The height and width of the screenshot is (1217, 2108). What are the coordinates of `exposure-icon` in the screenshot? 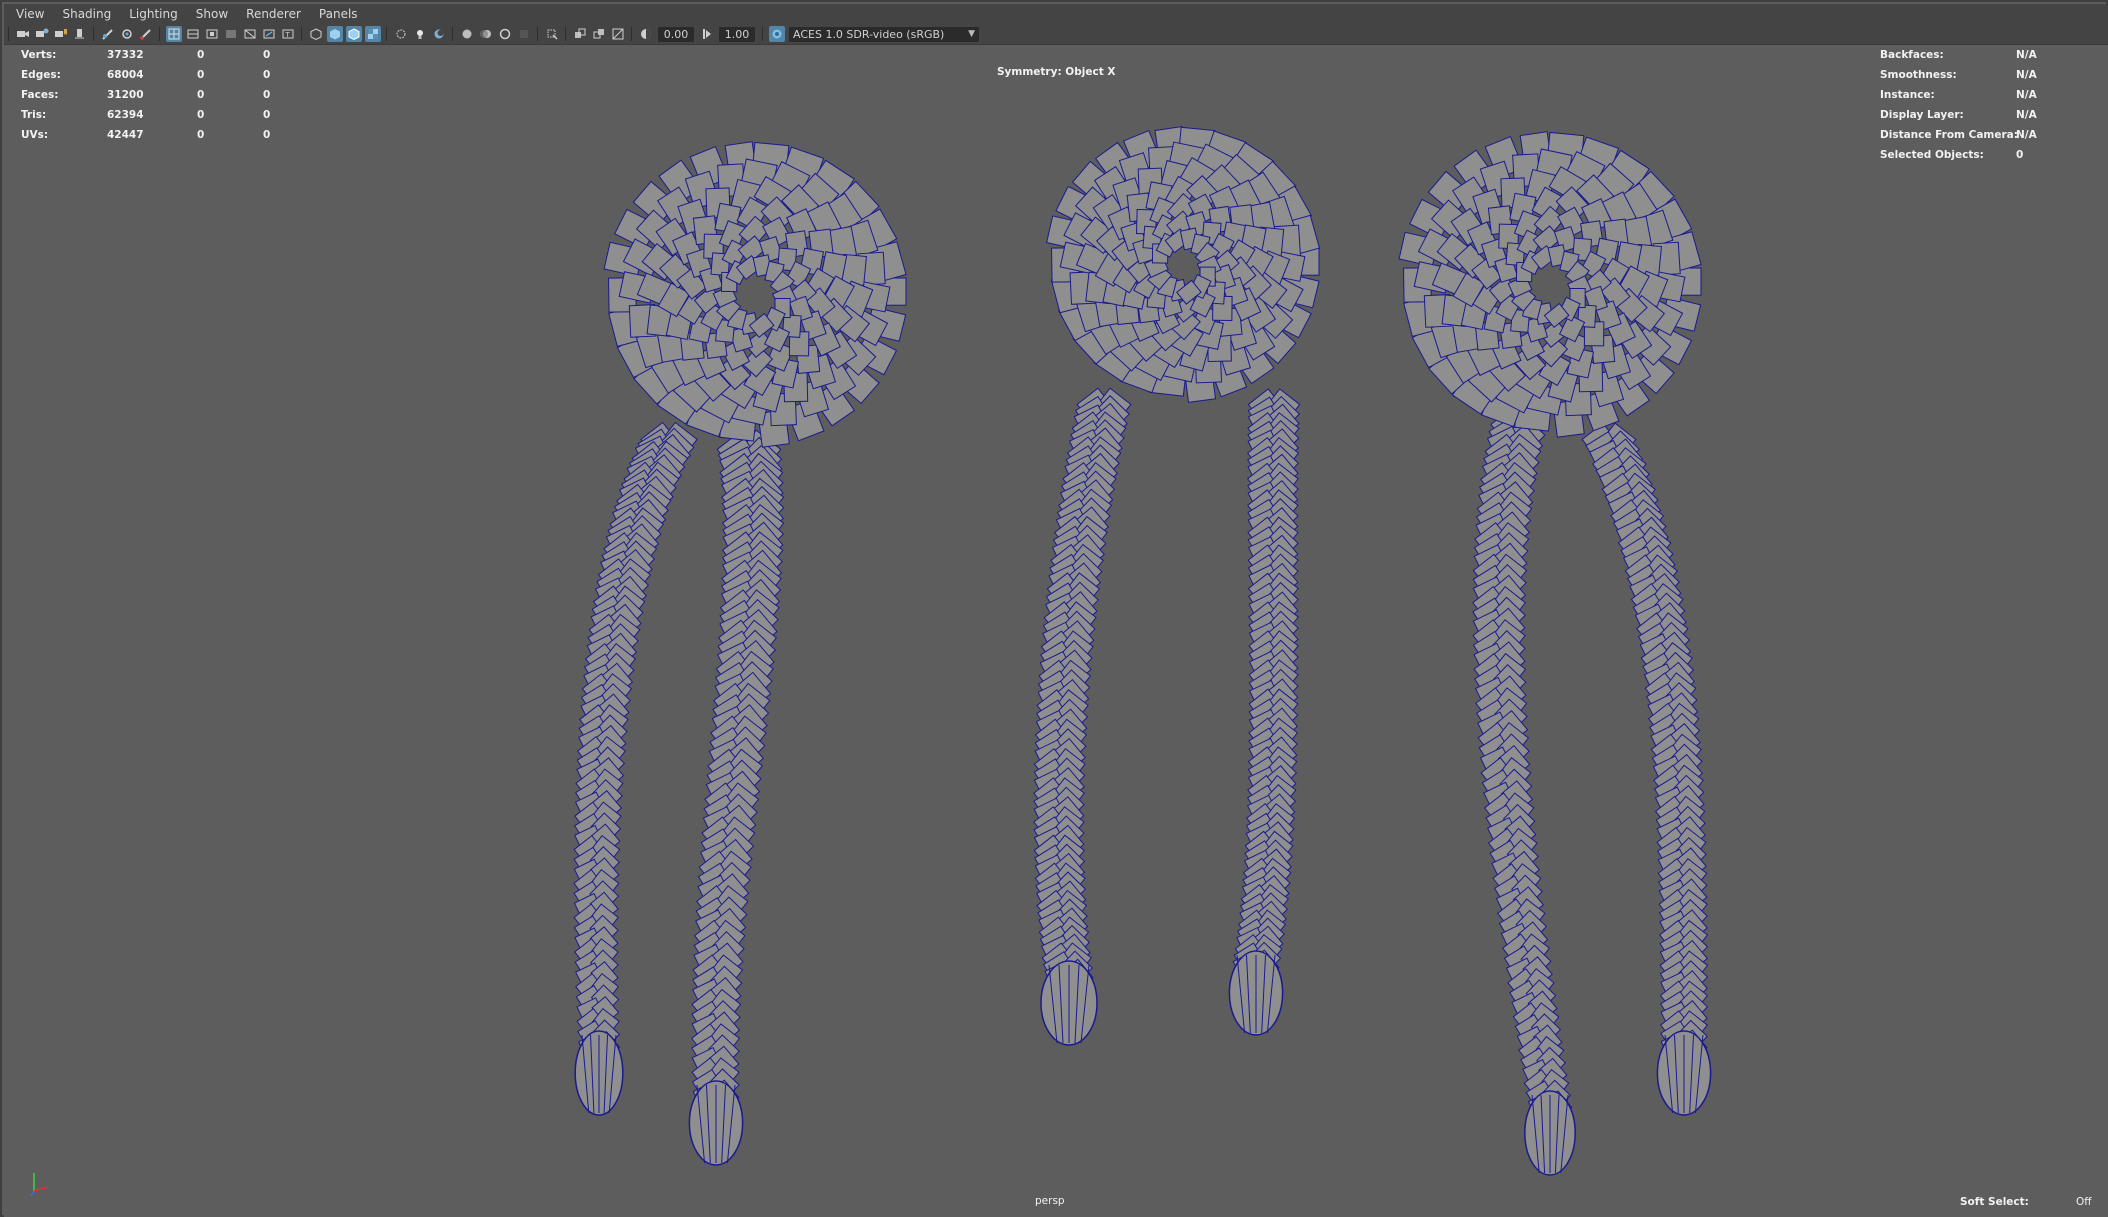 It's located at (646, 34).